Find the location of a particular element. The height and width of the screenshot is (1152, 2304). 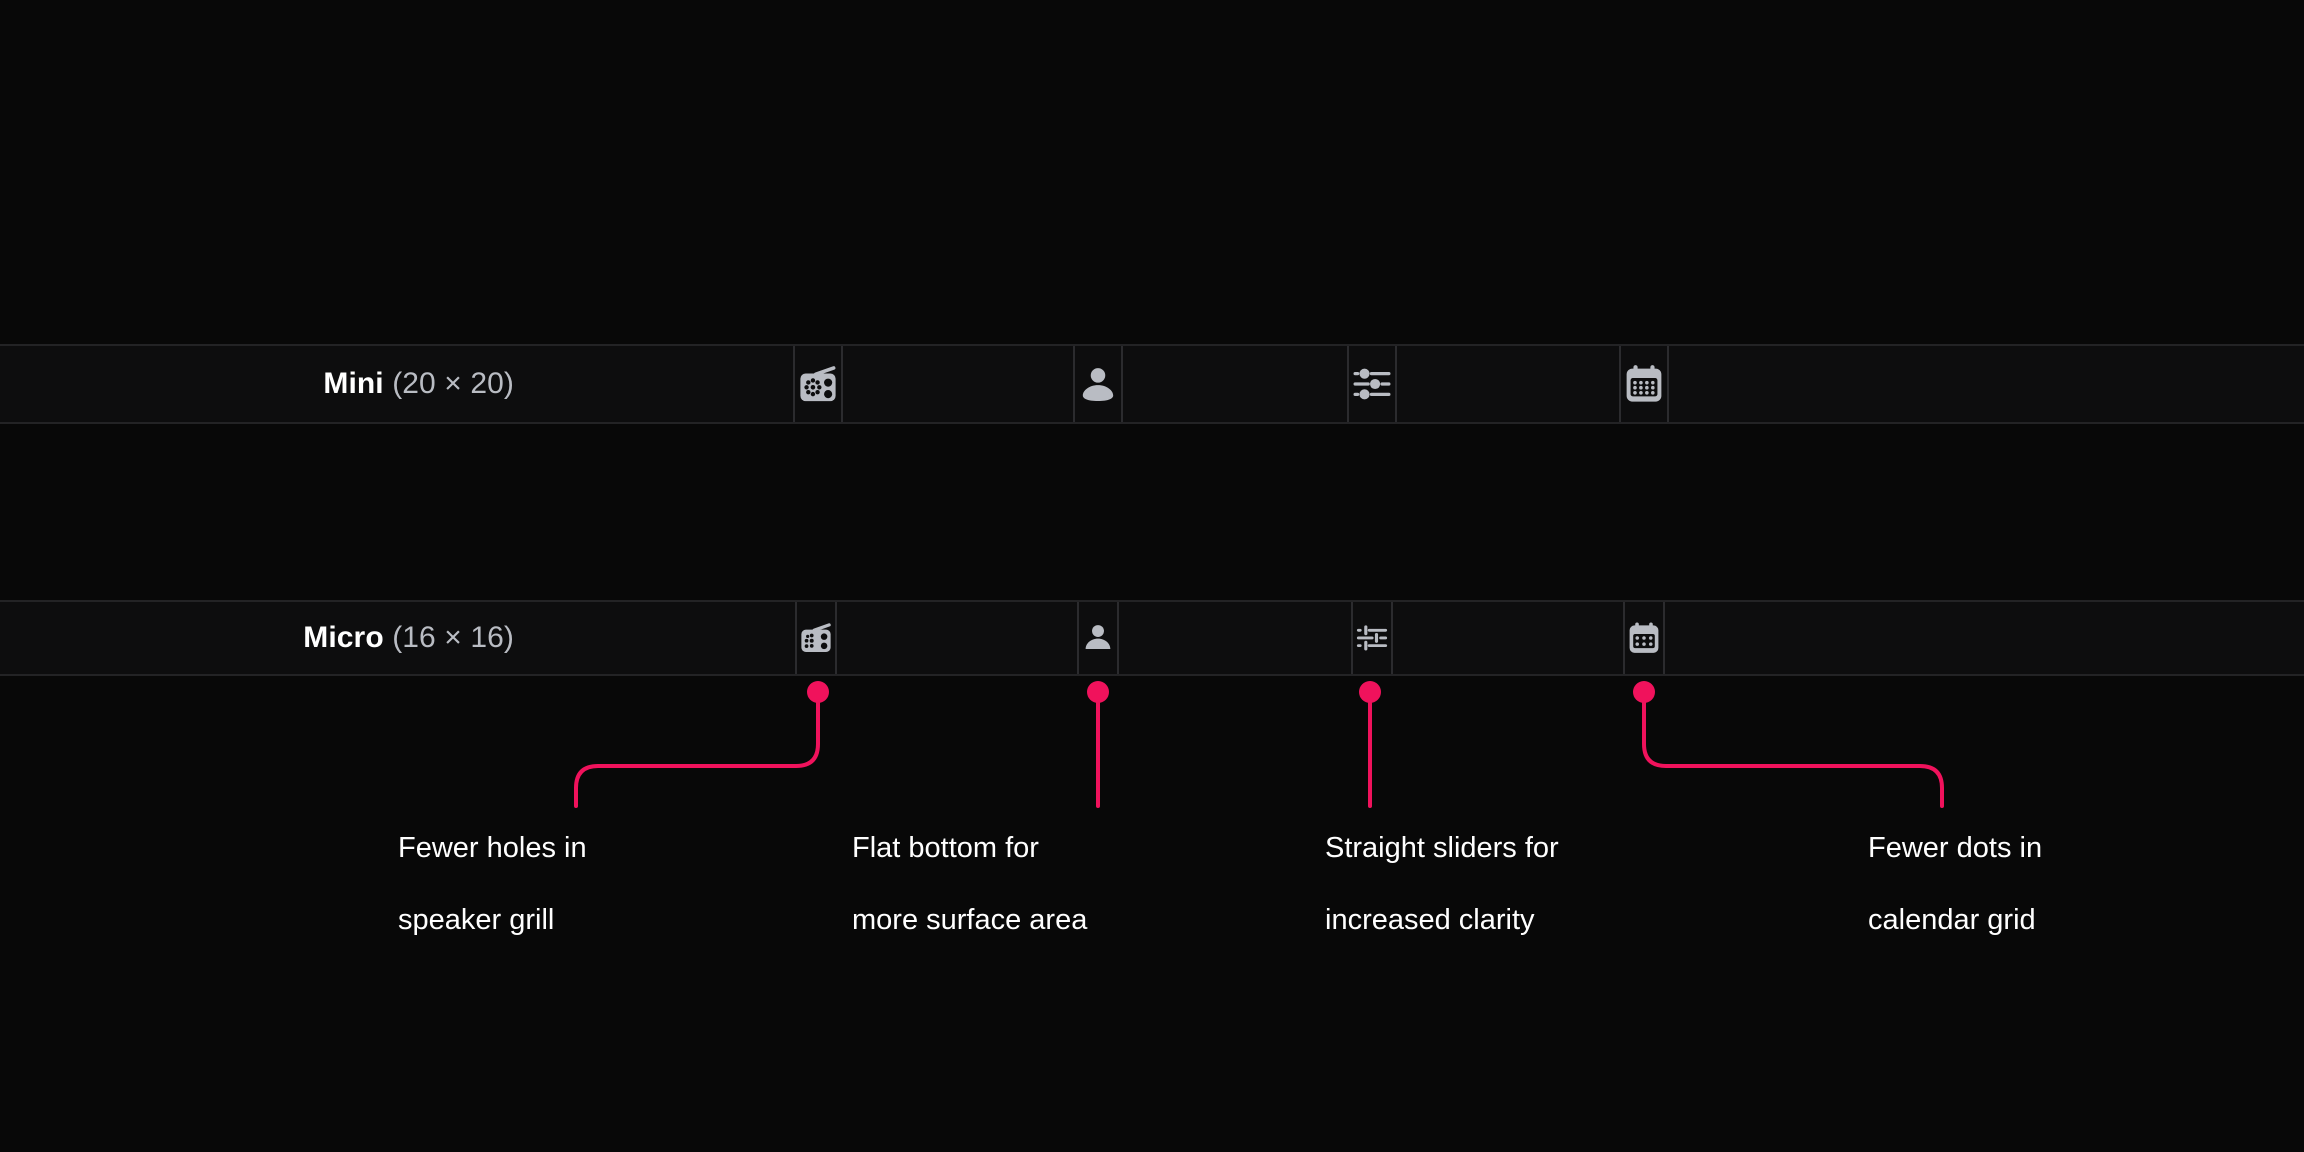

icon-cell-radio-mini is located at coordinates (818, 384).